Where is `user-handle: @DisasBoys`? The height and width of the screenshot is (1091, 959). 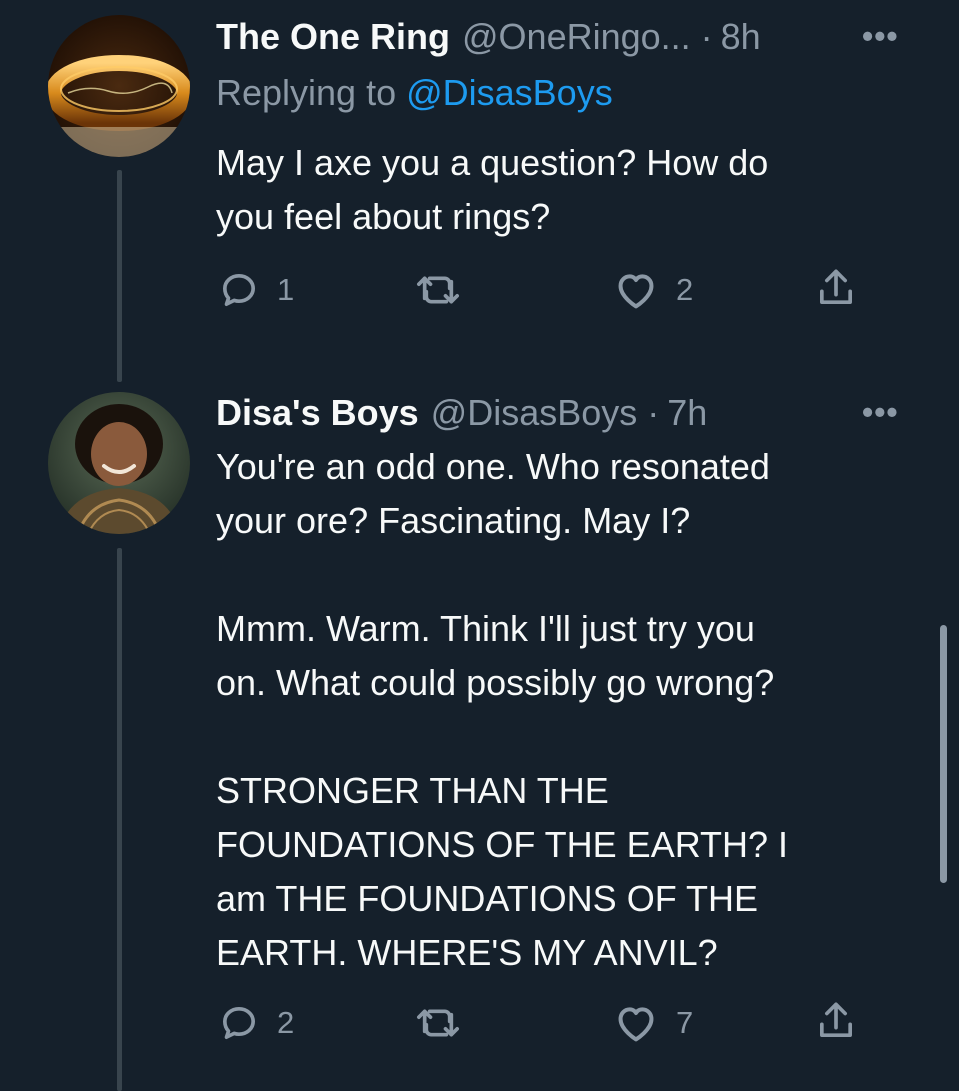 user-handle: @DisasBoys is located at coordinates (534, 413).